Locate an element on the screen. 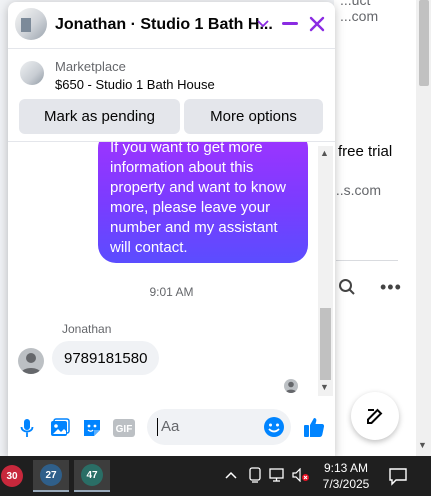 The width and height of the screenshot is (431, 496). mark-as-pending-button: Mark as pending is located at coordinates (99, 116).